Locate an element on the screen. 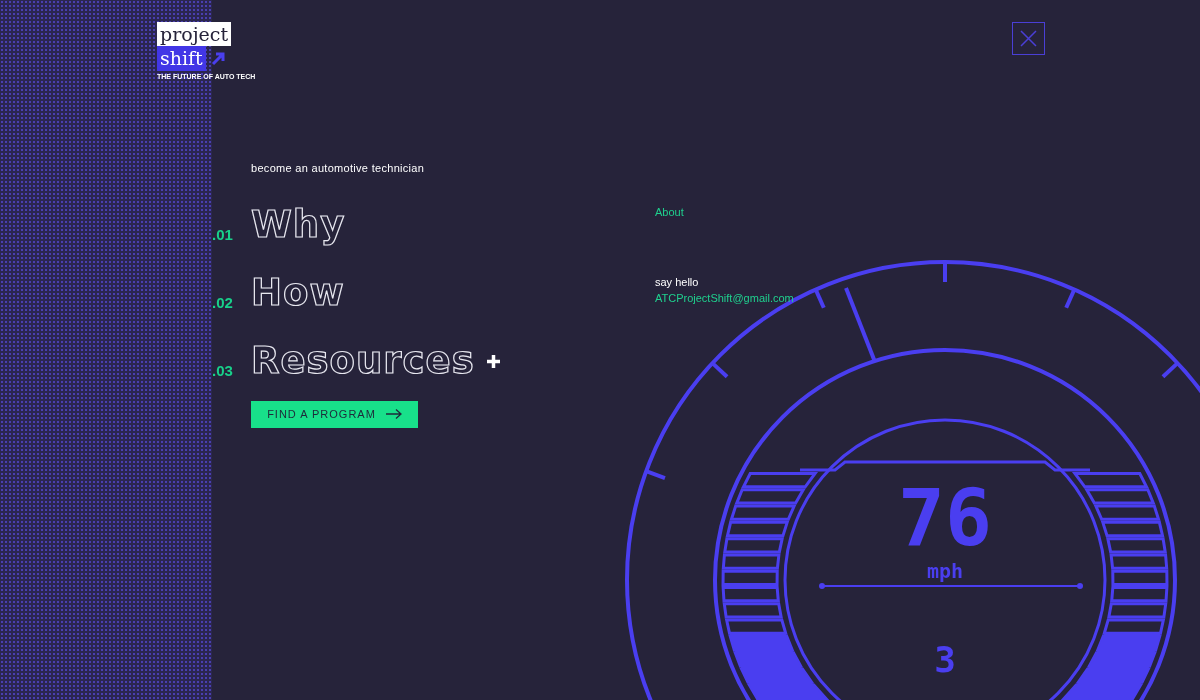 This screenshot has width=1200, height=700. logo-text: project is located at coordinates (194, 34).